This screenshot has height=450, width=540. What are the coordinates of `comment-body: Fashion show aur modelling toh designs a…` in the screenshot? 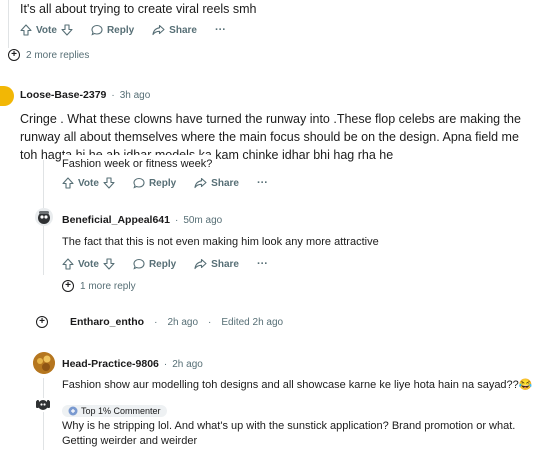 It's located at (297, 385).